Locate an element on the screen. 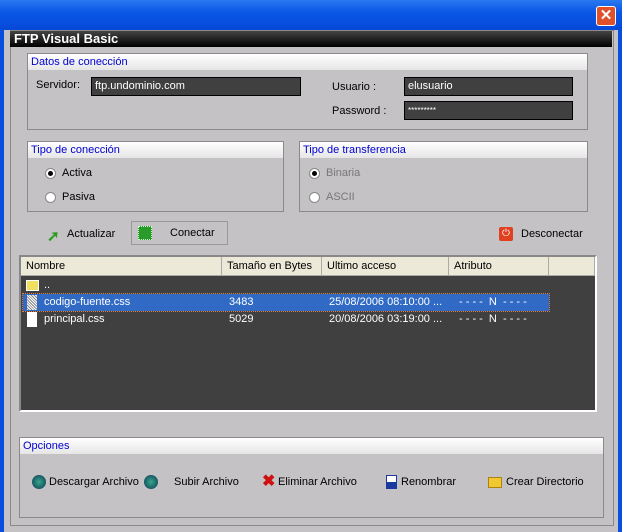 Image resolution: width=622 pixels, height=532 pixels. radio-ascii: ASCII is located at coordinates (332, 197).